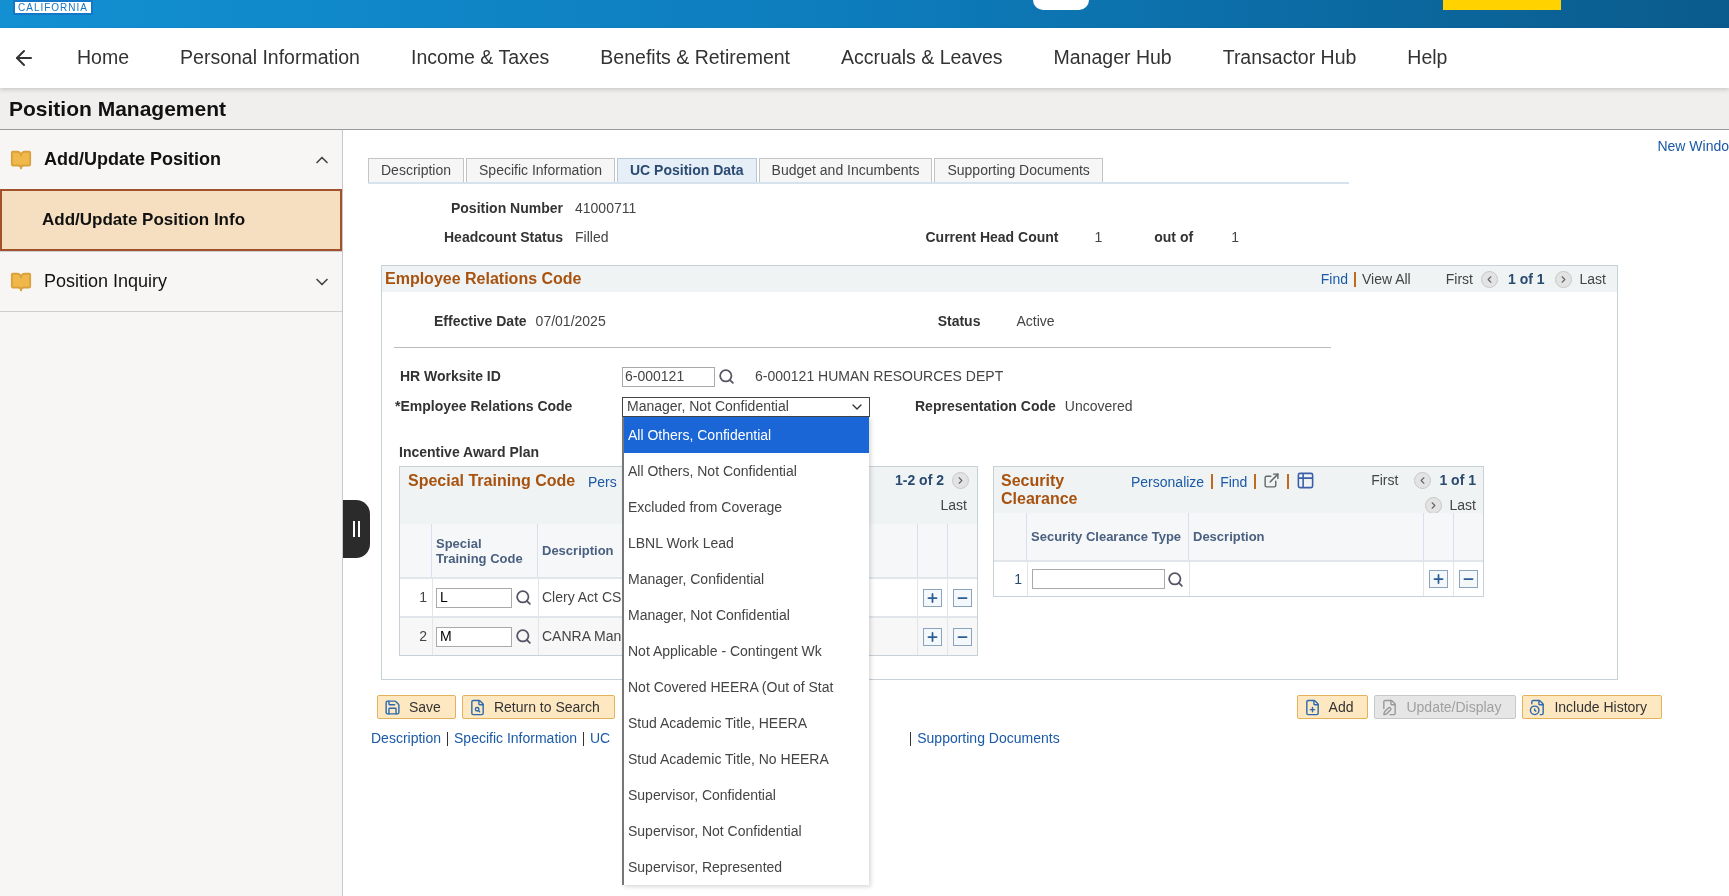 The width and height of the screenshot is (1729, 896). I want to click on column-header: Description, so click(1306, 536).